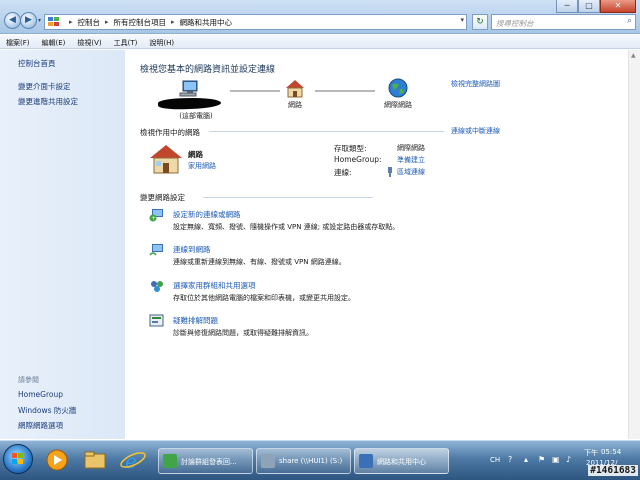 The width and height of the screenshot is (640, 480). Describe the element at coordinates (189, 103) in the screenshot. I see `redaction-mark` at that location.